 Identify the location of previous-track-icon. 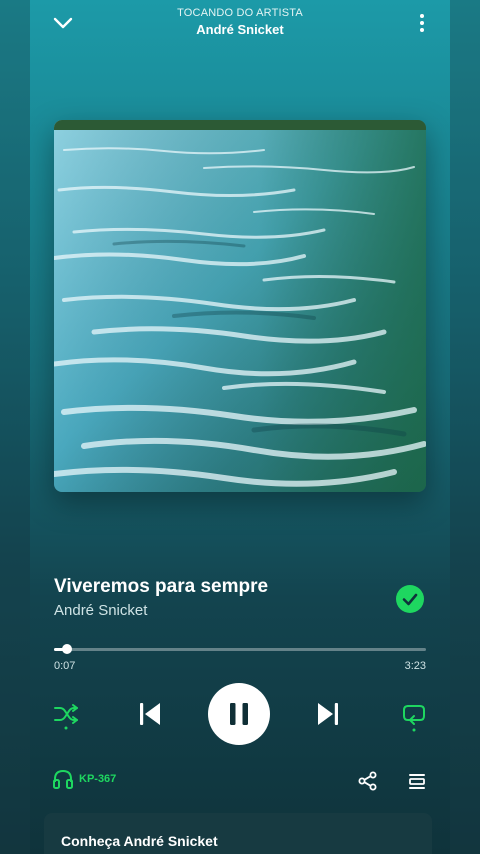
(150, 714).